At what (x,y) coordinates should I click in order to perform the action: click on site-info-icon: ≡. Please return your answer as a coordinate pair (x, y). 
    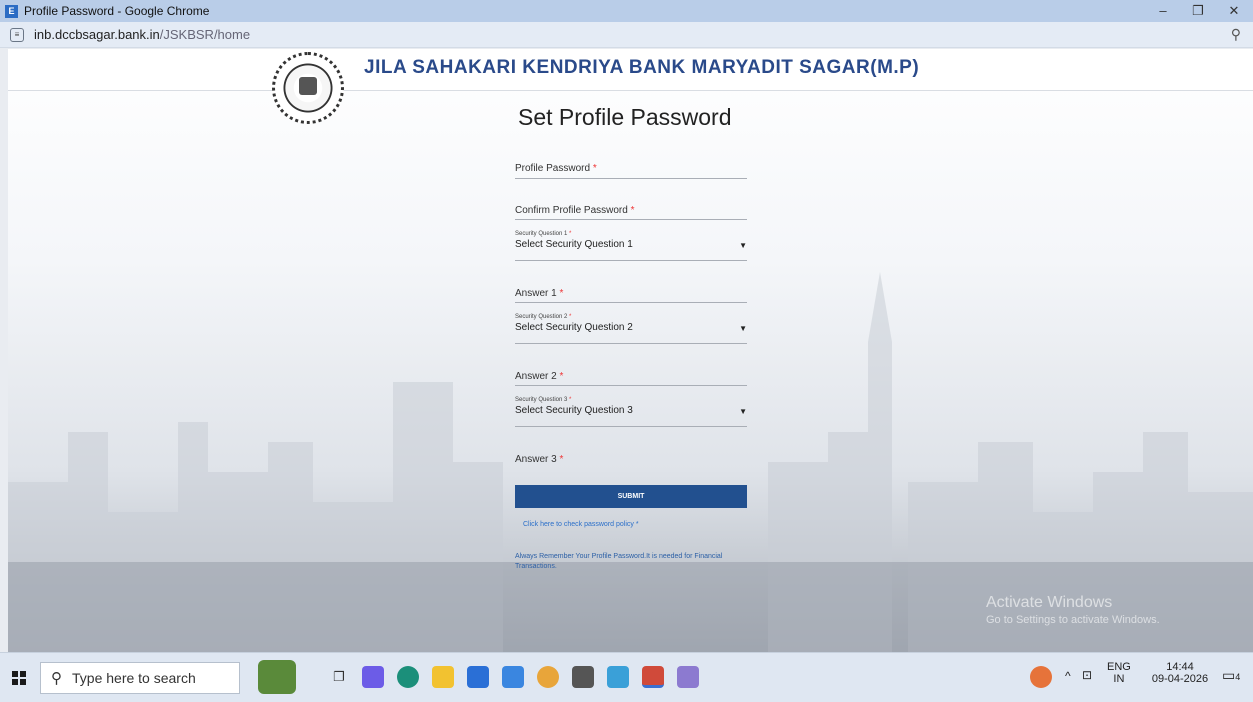
    Looking at the image, I should click on (17, 34).